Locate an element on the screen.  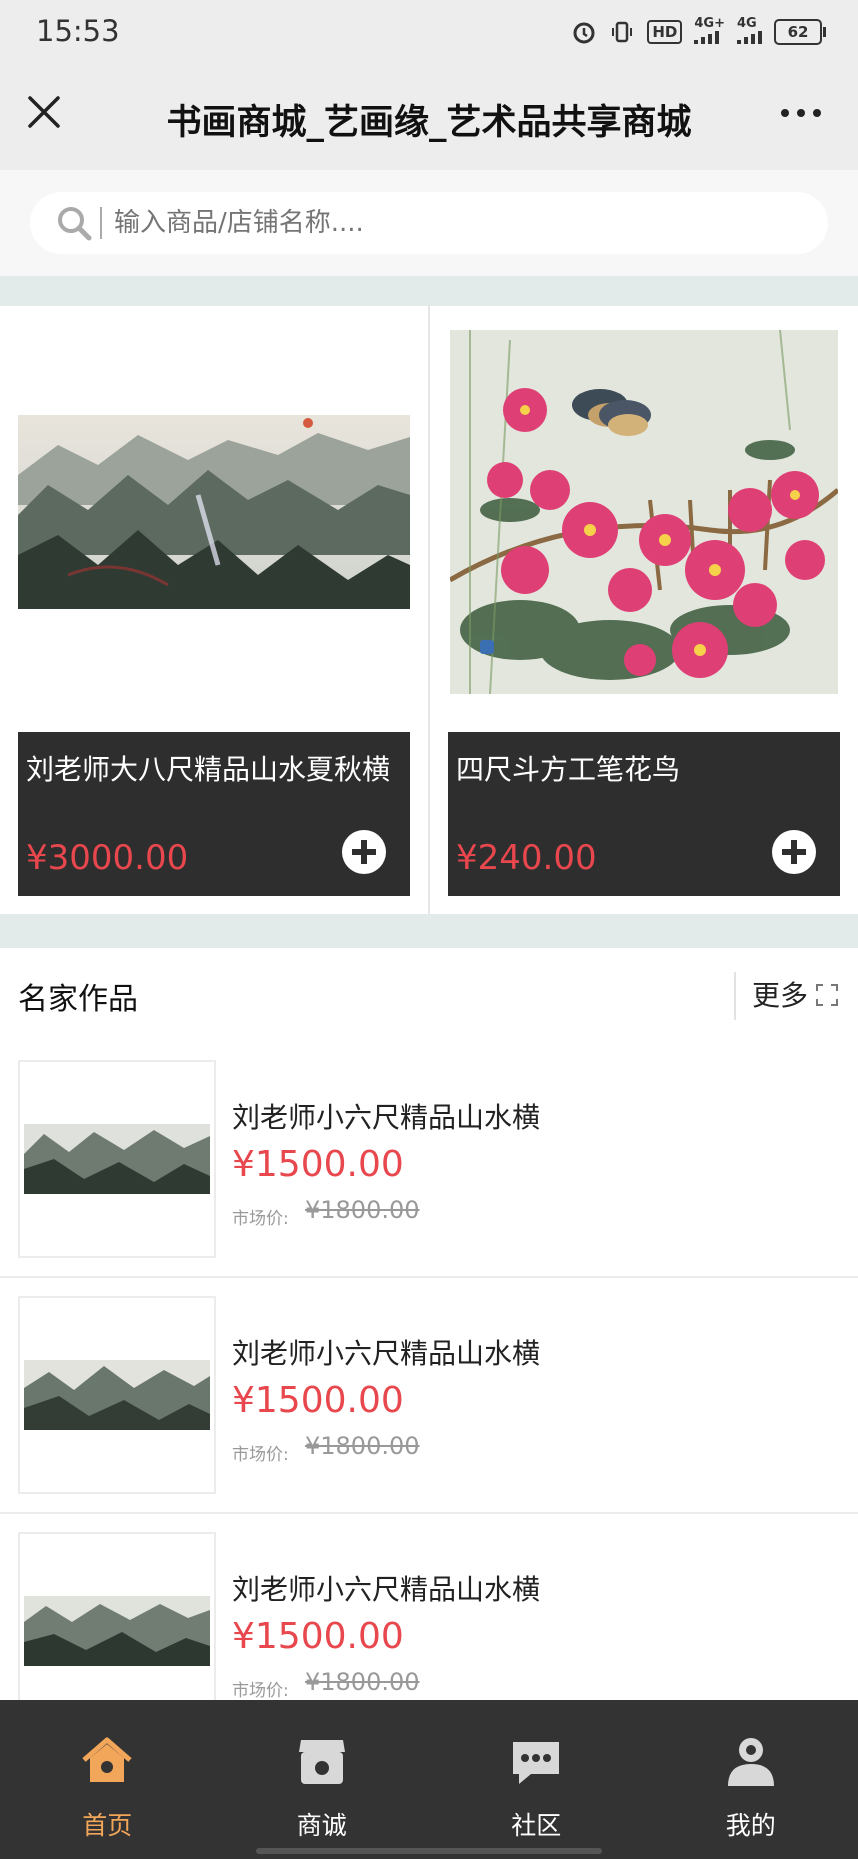
tab-shop: 商诚 is located at coordinates (322, 1779).